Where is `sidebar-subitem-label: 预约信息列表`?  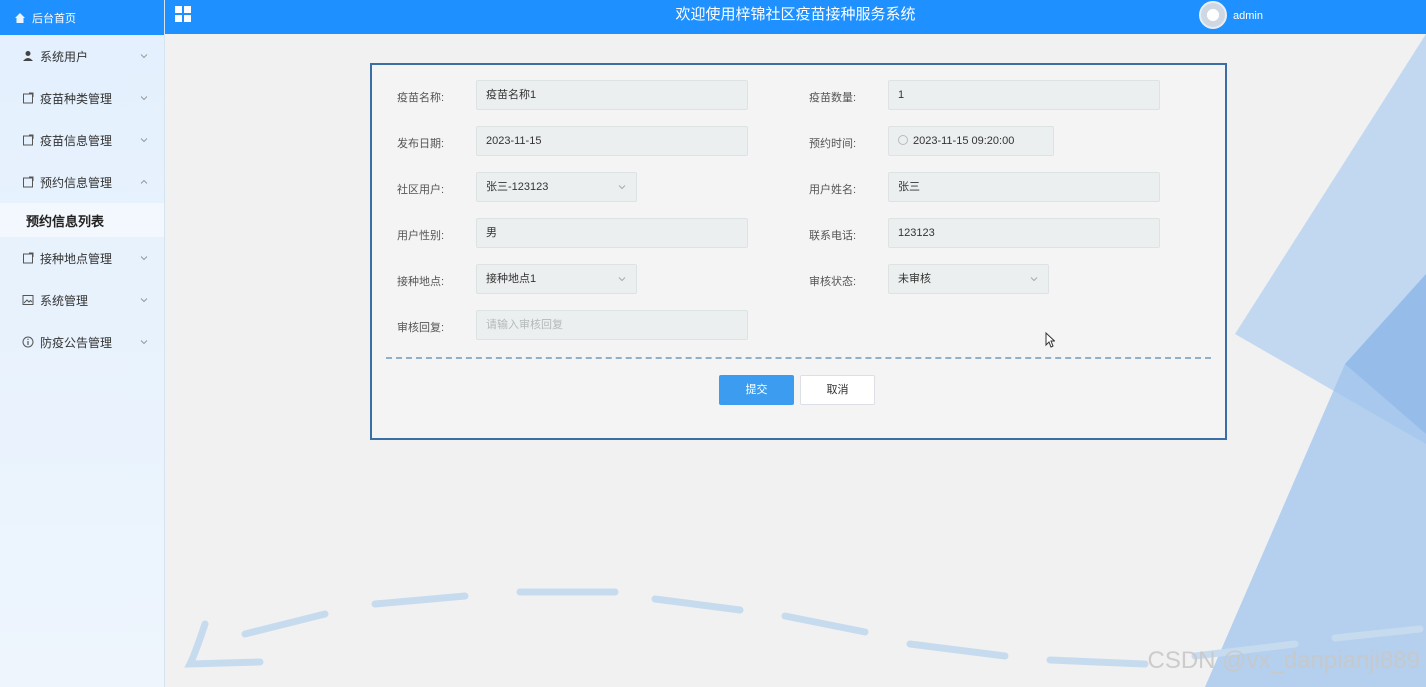 sidebar-subitem-label: 预约信息列表 is located at coordinates (65, 221).